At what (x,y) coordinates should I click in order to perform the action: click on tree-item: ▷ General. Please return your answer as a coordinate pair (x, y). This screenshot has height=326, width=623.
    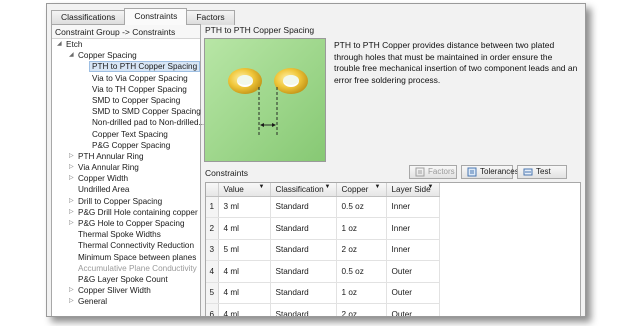
    Looking at the image, I should click on (126, 301).